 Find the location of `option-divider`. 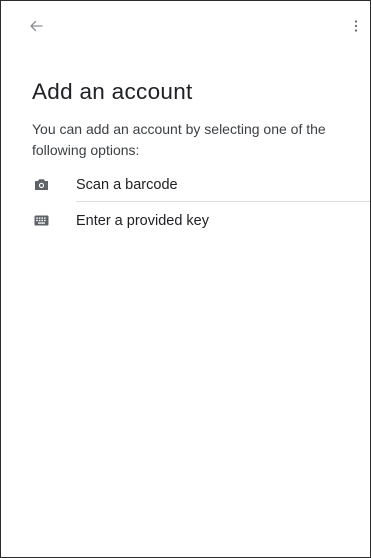

option-divider is located at coordinates (223, 201).